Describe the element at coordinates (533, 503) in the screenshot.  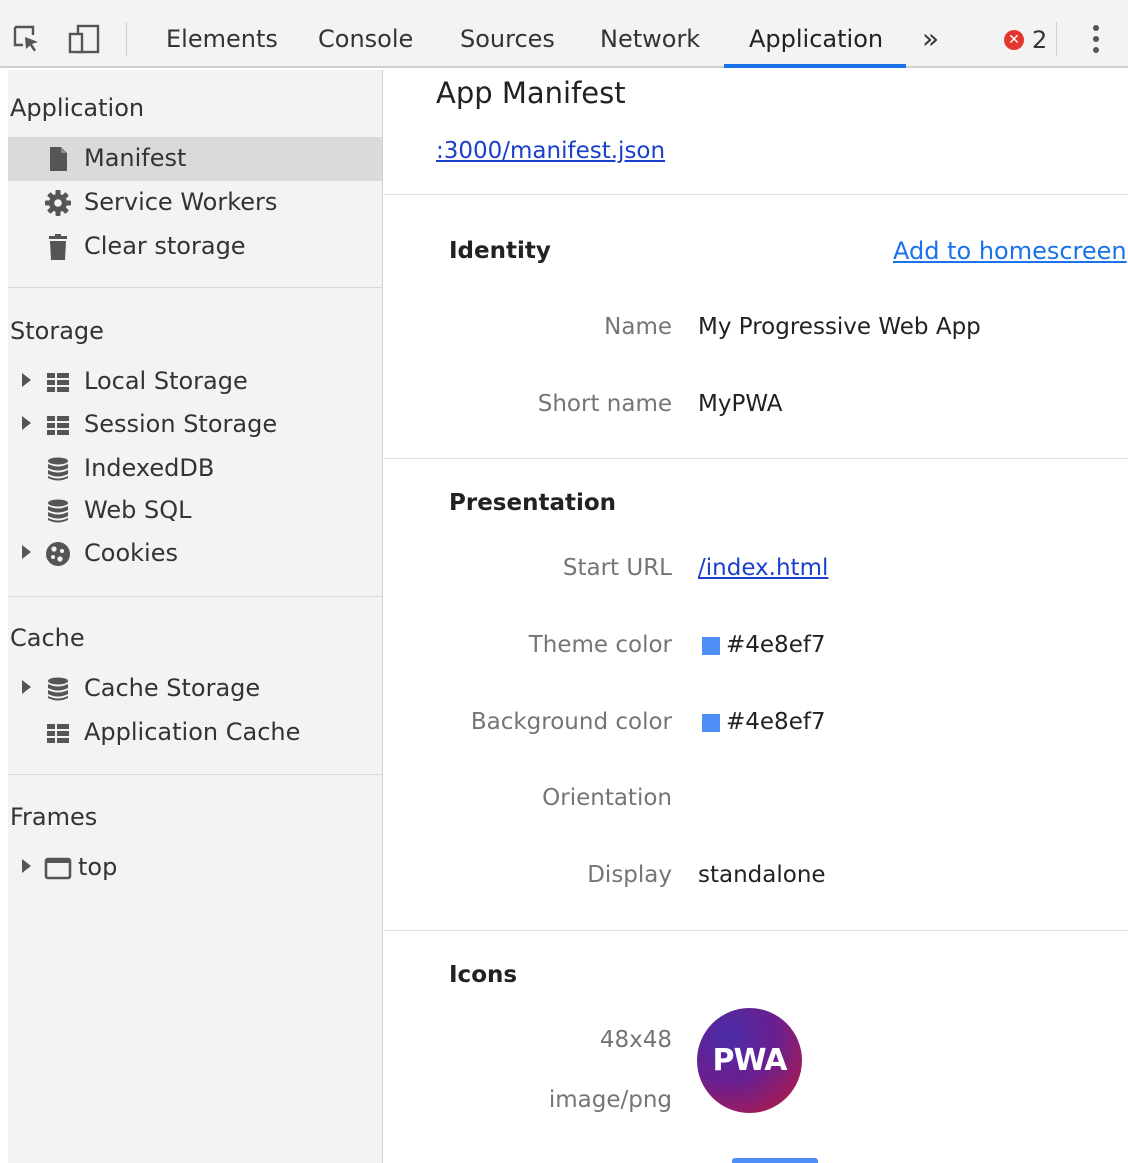
I see `presentation-heading: Presentation` at that location.